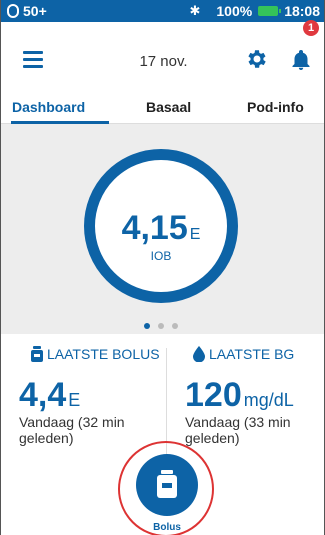  Describe the element at coordinates (35, 11) in the screenshot. I see `status-left-text: 50+` at that location.